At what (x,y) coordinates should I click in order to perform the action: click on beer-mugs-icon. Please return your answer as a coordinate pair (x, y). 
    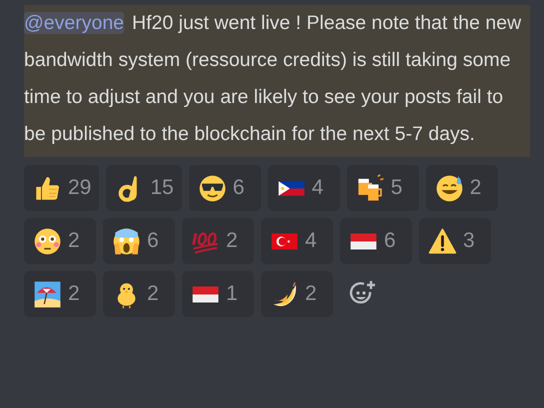
    Looking at the image, I should click on (370, 188).